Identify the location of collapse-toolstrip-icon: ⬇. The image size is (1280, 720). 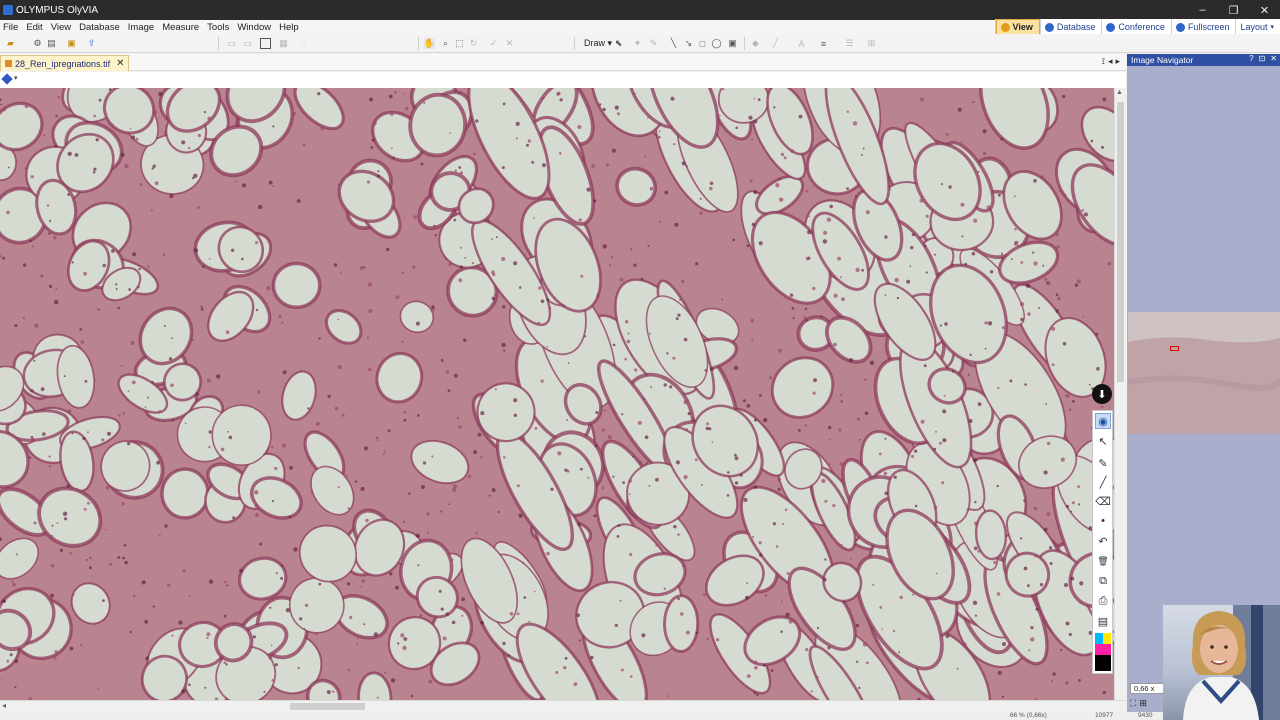
(1102, 394).